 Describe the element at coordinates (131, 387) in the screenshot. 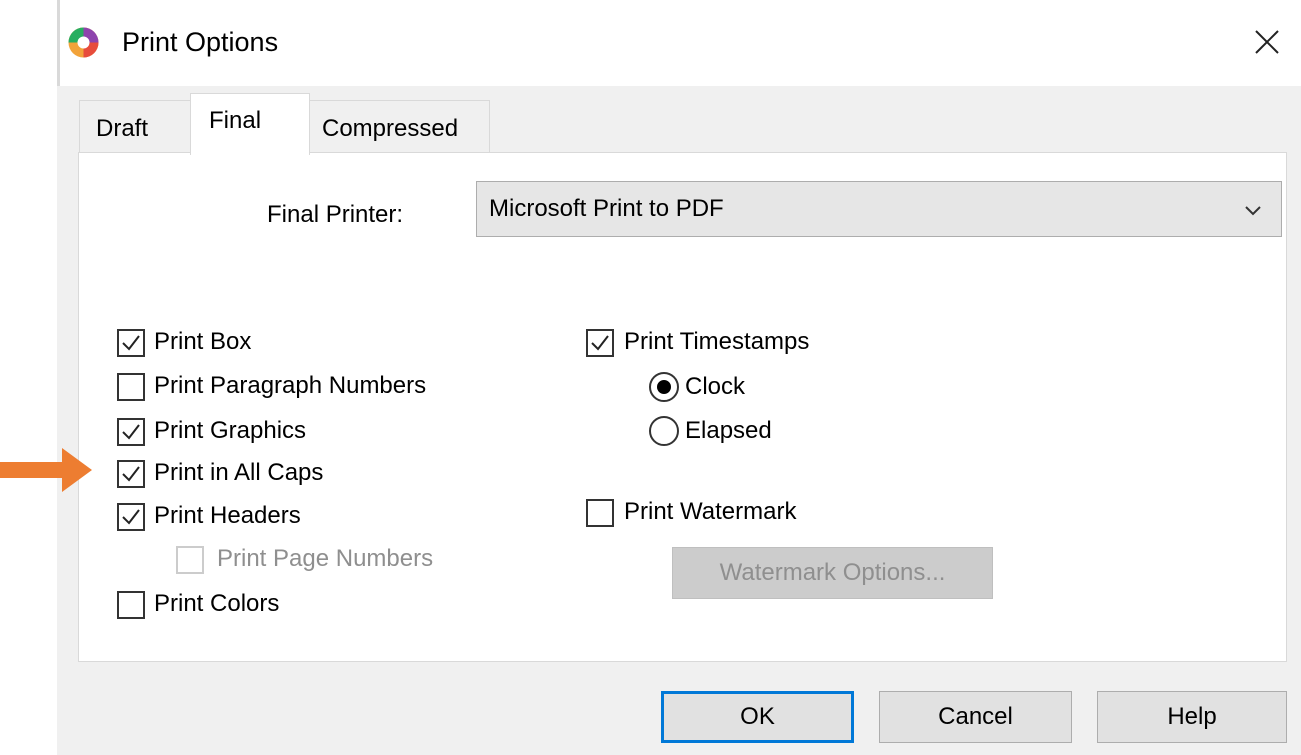

I see `print-paragraph-numbers-checkbox` at that location.